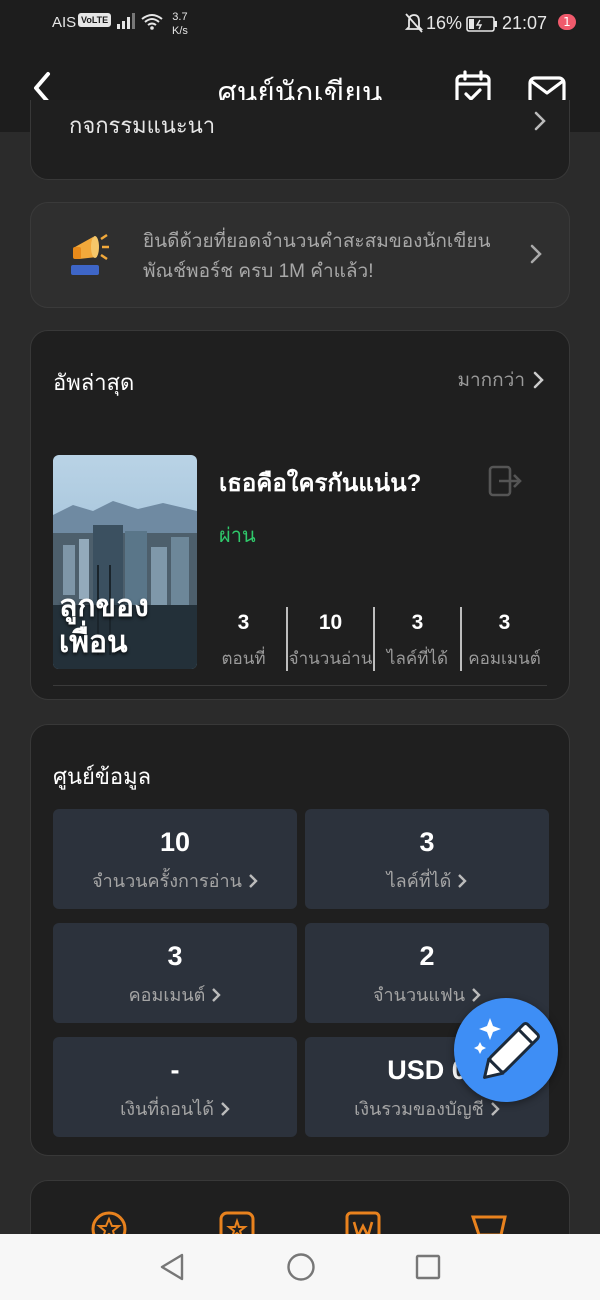 The height and width of the screenshot is (1300, 600). I want to click on divider, so click(300, 685).